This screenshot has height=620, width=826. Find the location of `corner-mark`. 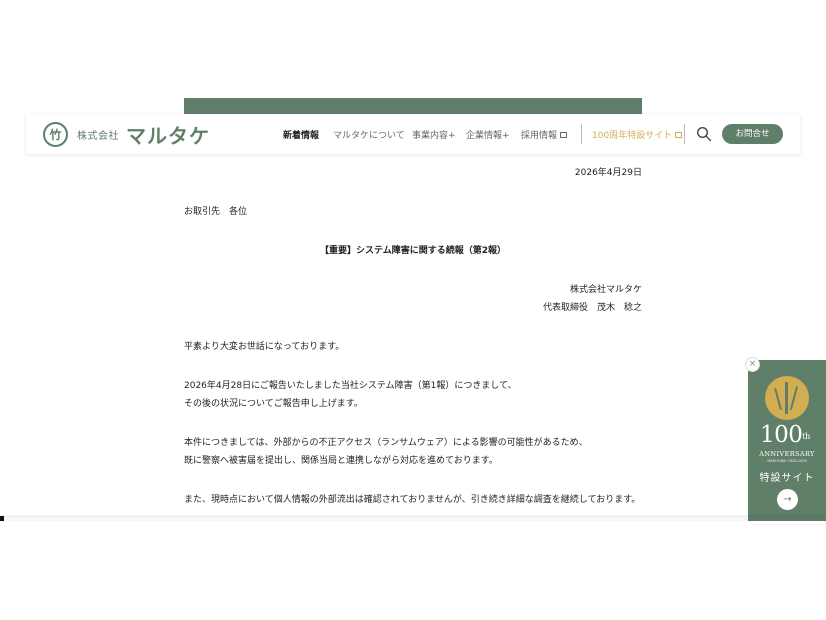

corner-mark is located at coordinates (2, 518).